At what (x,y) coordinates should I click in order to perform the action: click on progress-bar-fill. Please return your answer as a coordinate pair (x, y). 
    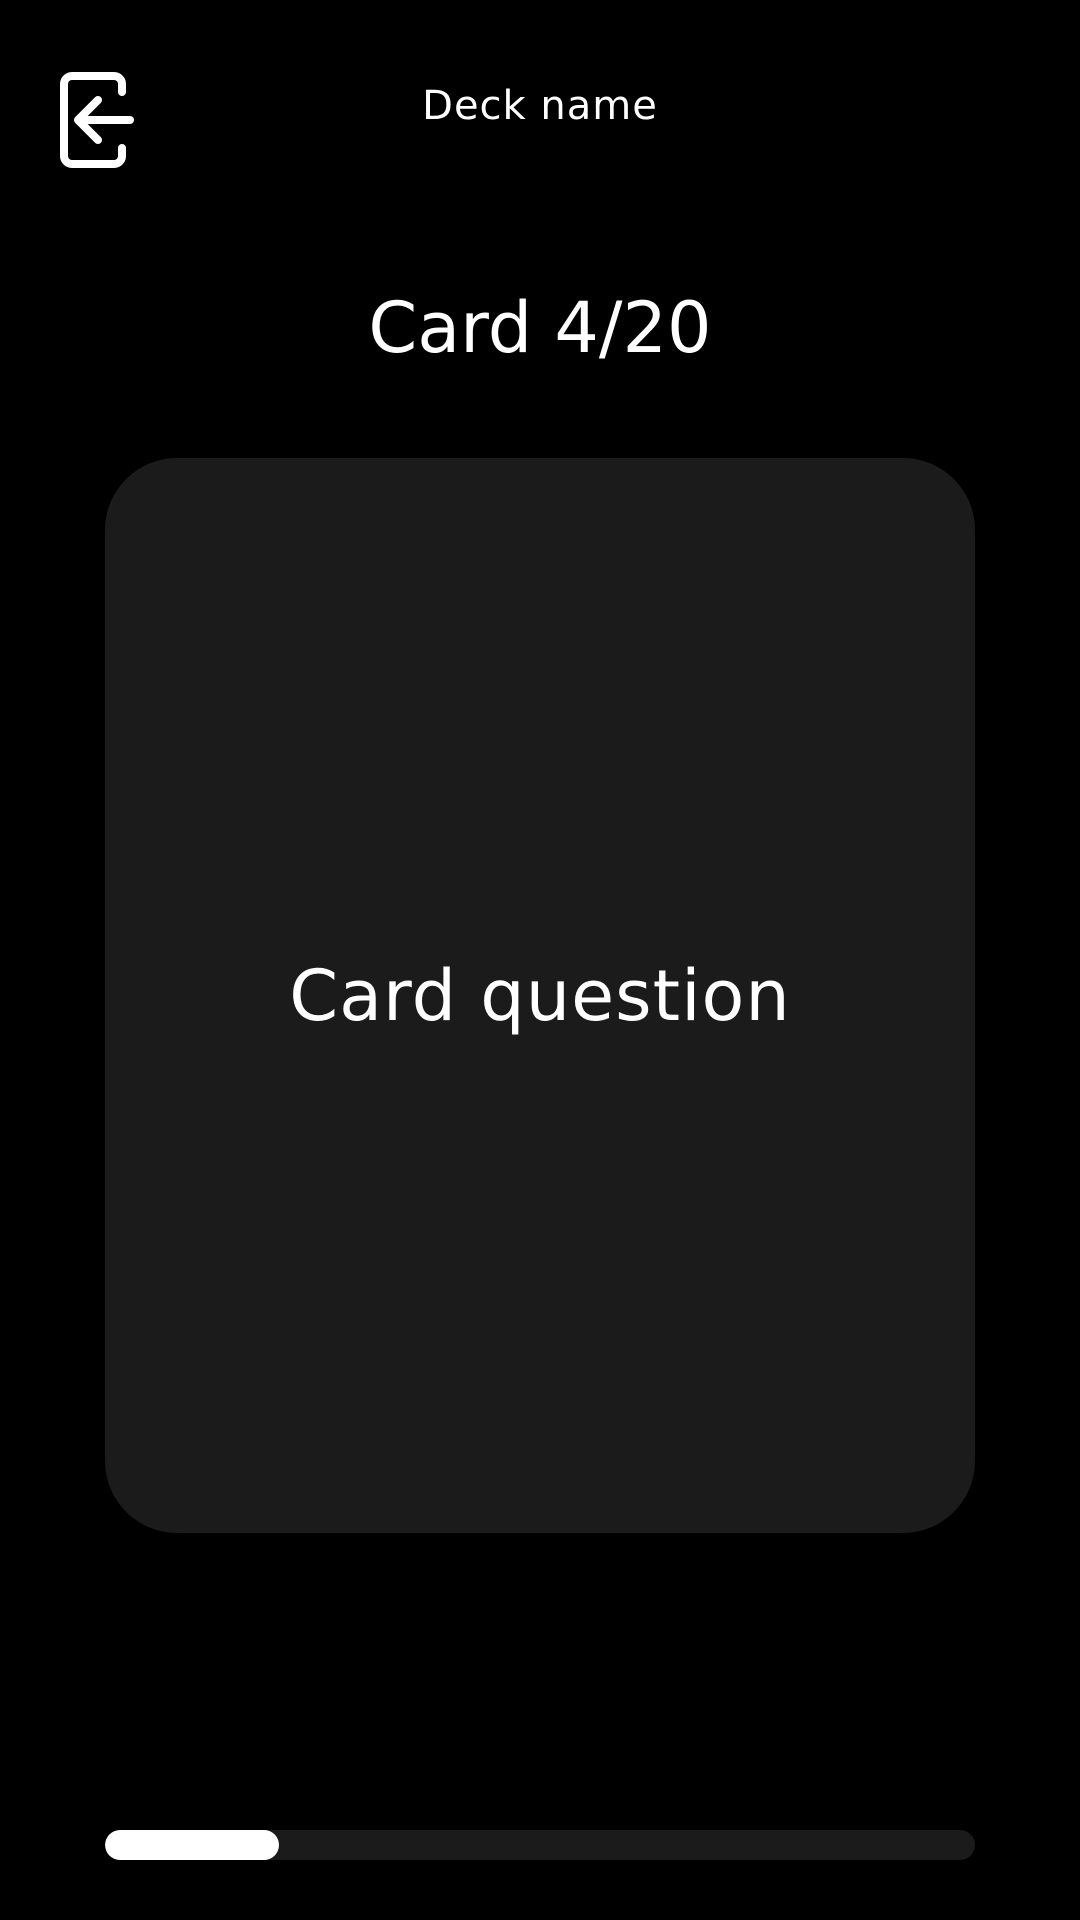
    Looking at the image, I should click on (192, 1845).